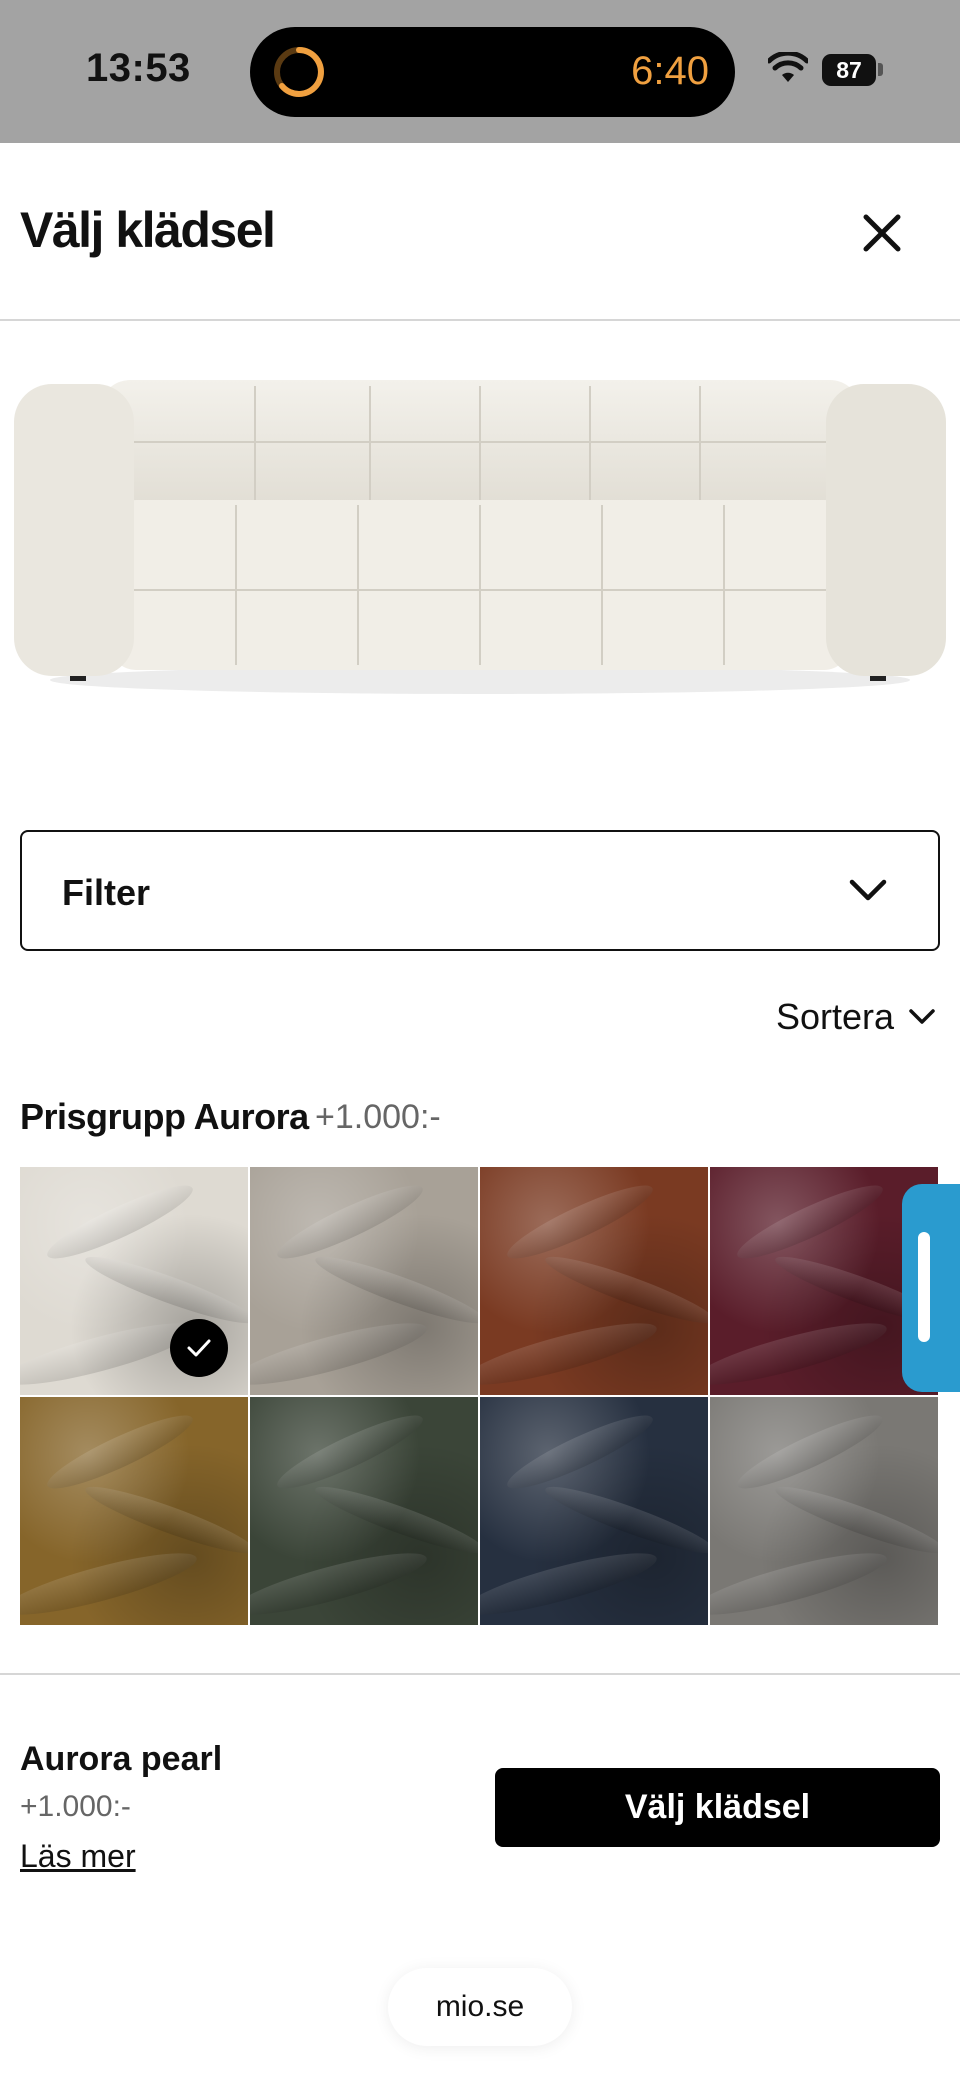 This screenshot has height=2081, width=960. What do you see at coordinates (480, 232) in the screenshot?
I see `modal-header: Välj klädsel` at bounding box center [480, 232].